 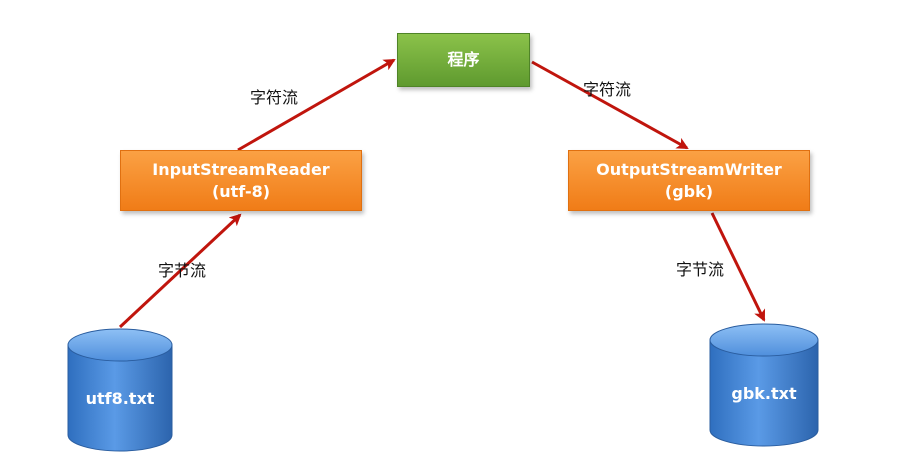 I want to click on program-node: 程序, so click(x=463, y=60).